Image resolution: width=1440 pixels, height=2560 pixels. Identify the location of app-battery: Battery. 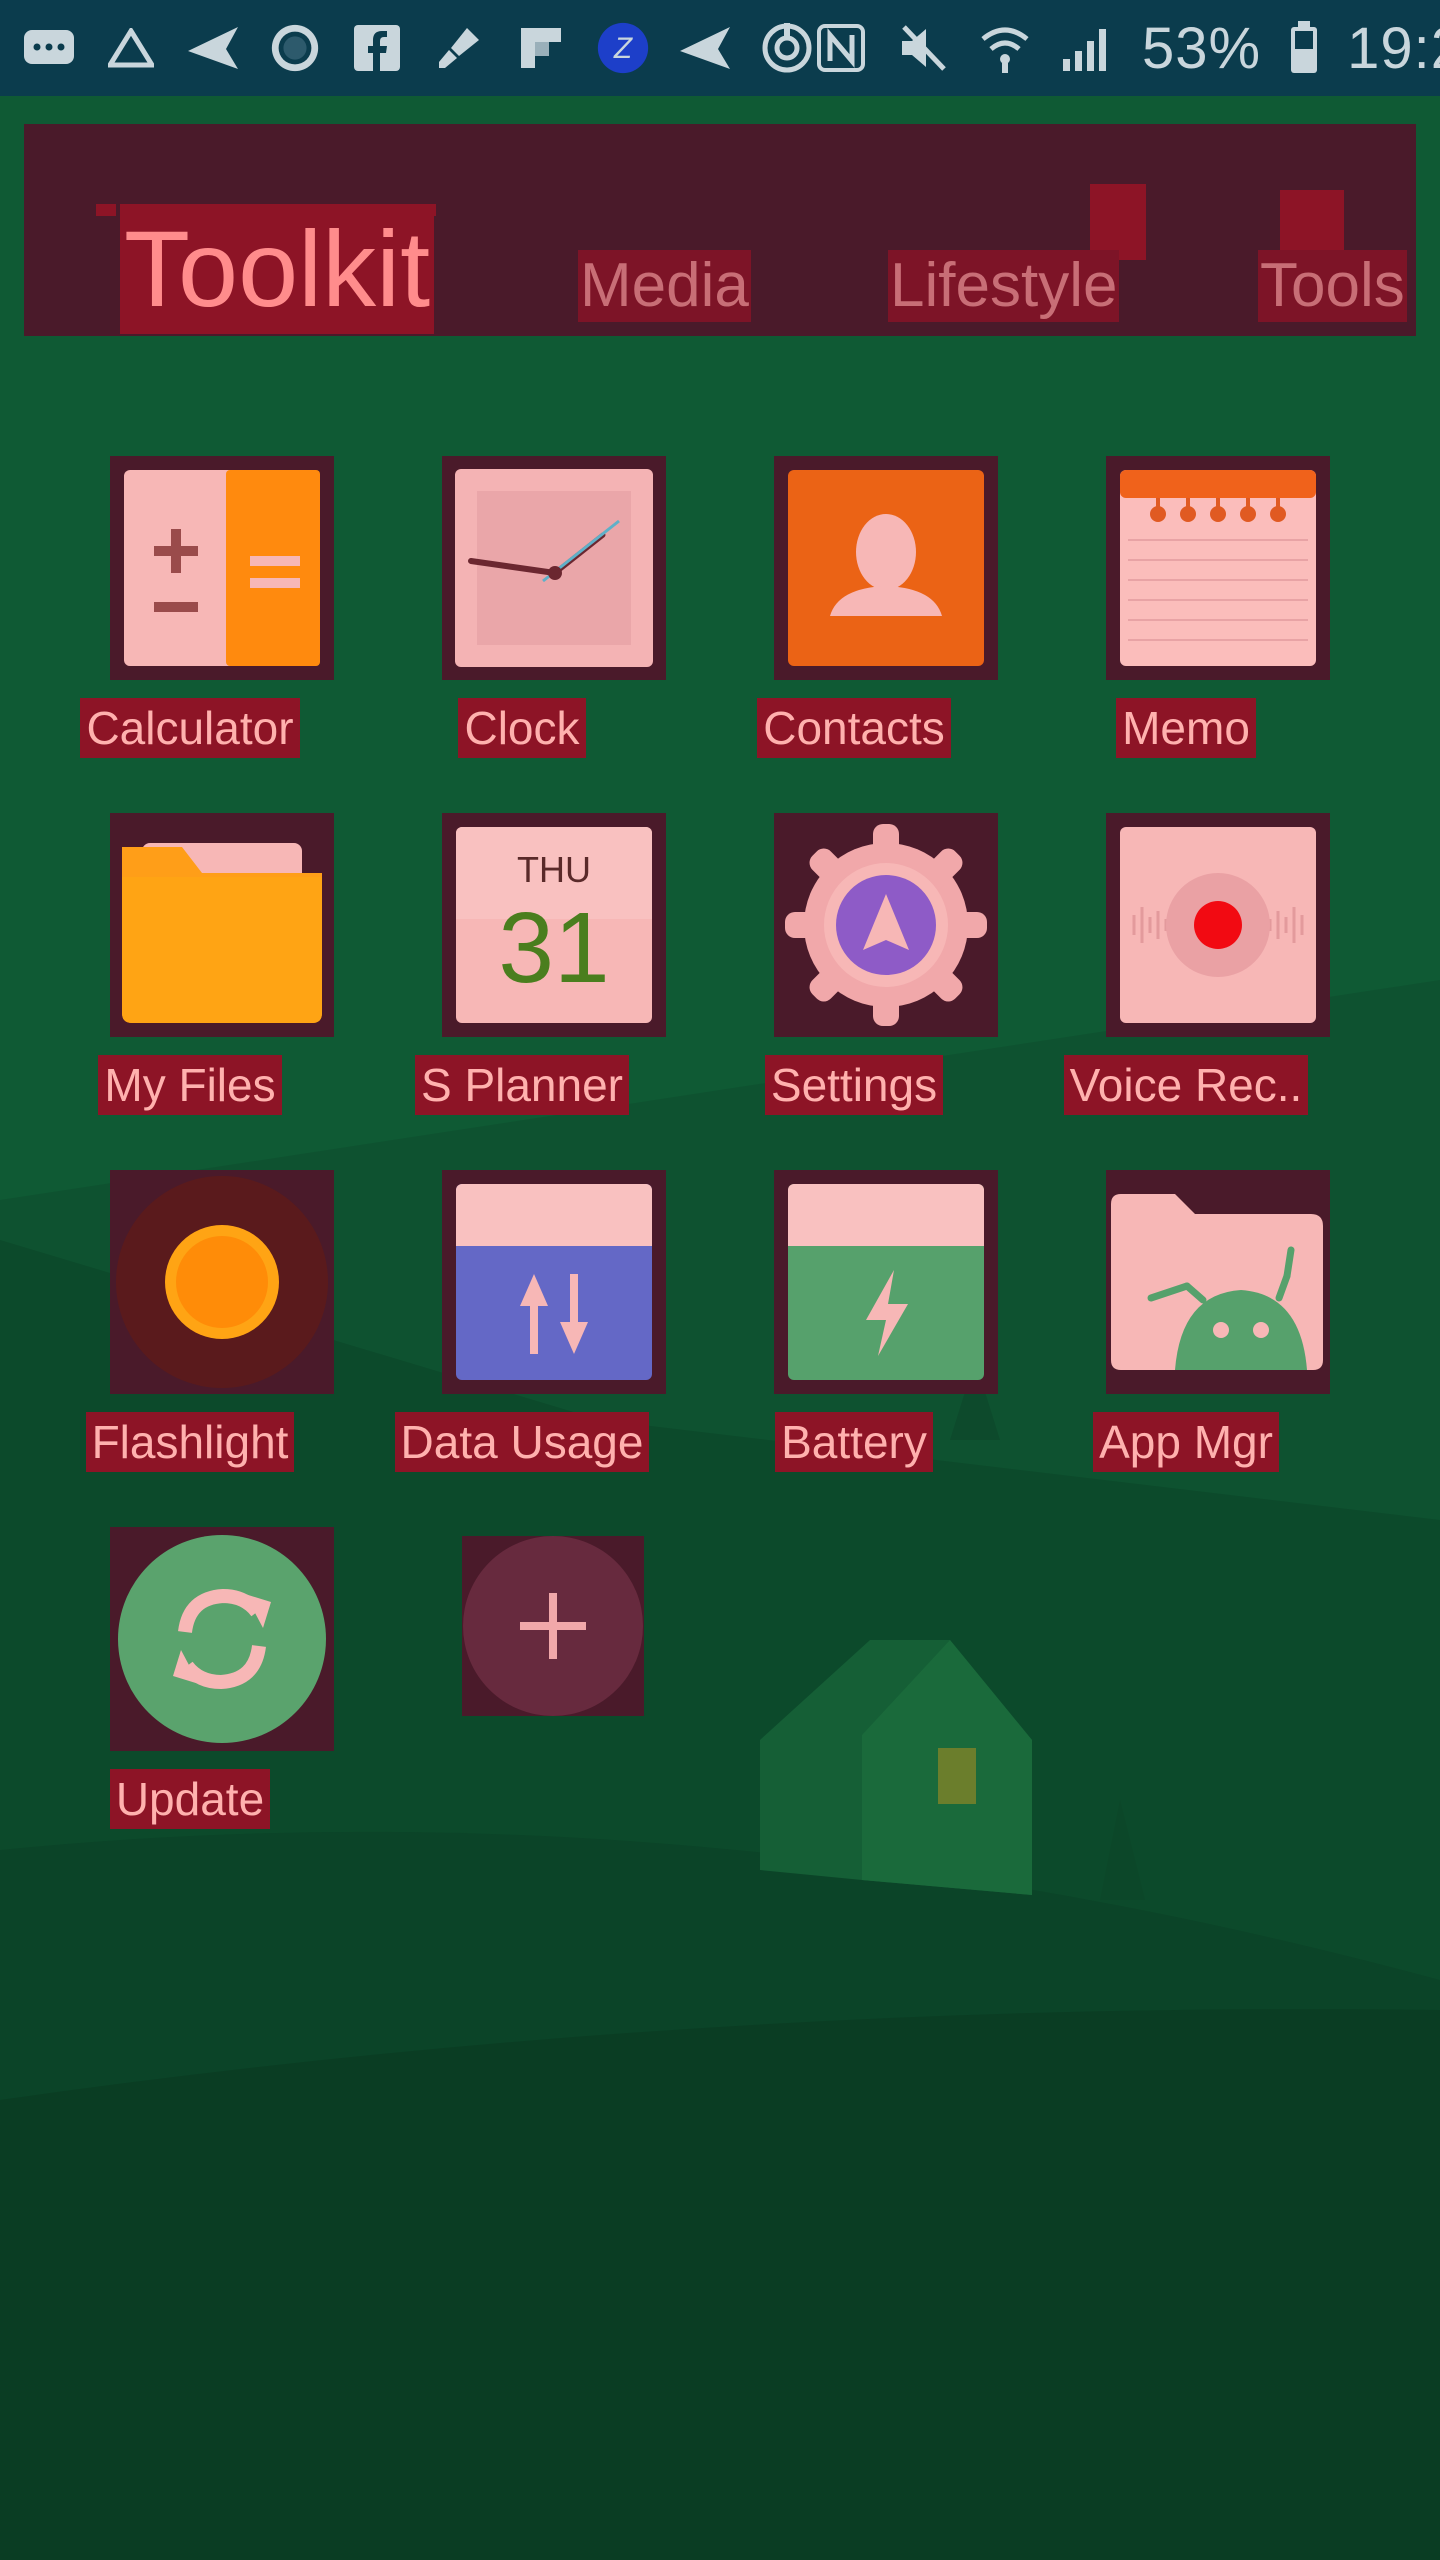
(854, 1340).